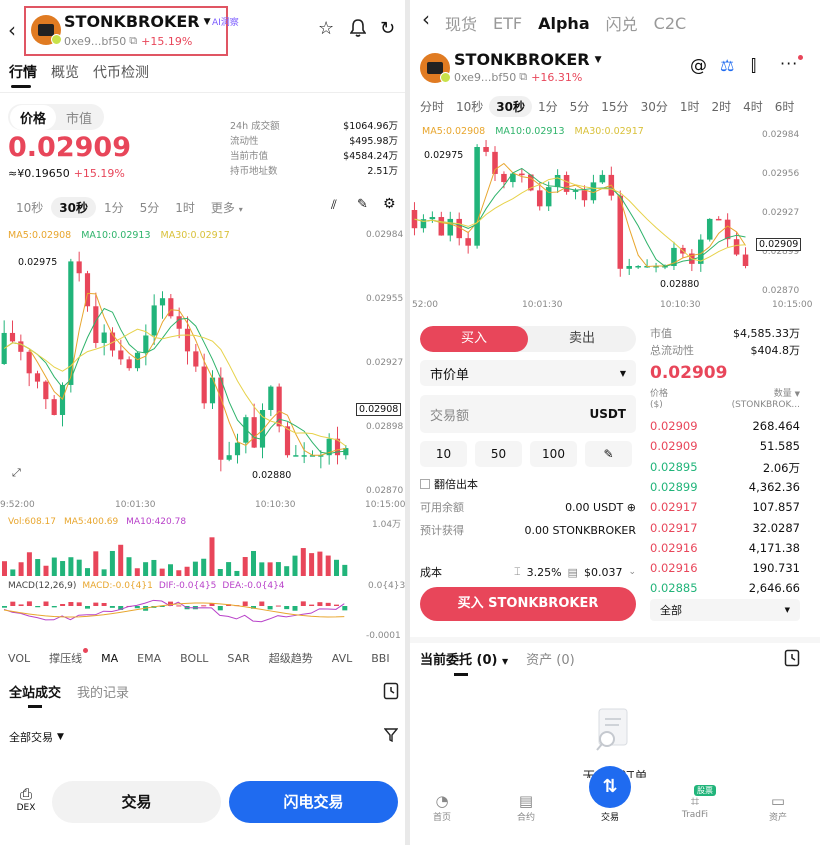  What do you see at coordinates (753, 106) in the screenshot?
I see `interval-4h: 4时` at bounding box center [753, 106].